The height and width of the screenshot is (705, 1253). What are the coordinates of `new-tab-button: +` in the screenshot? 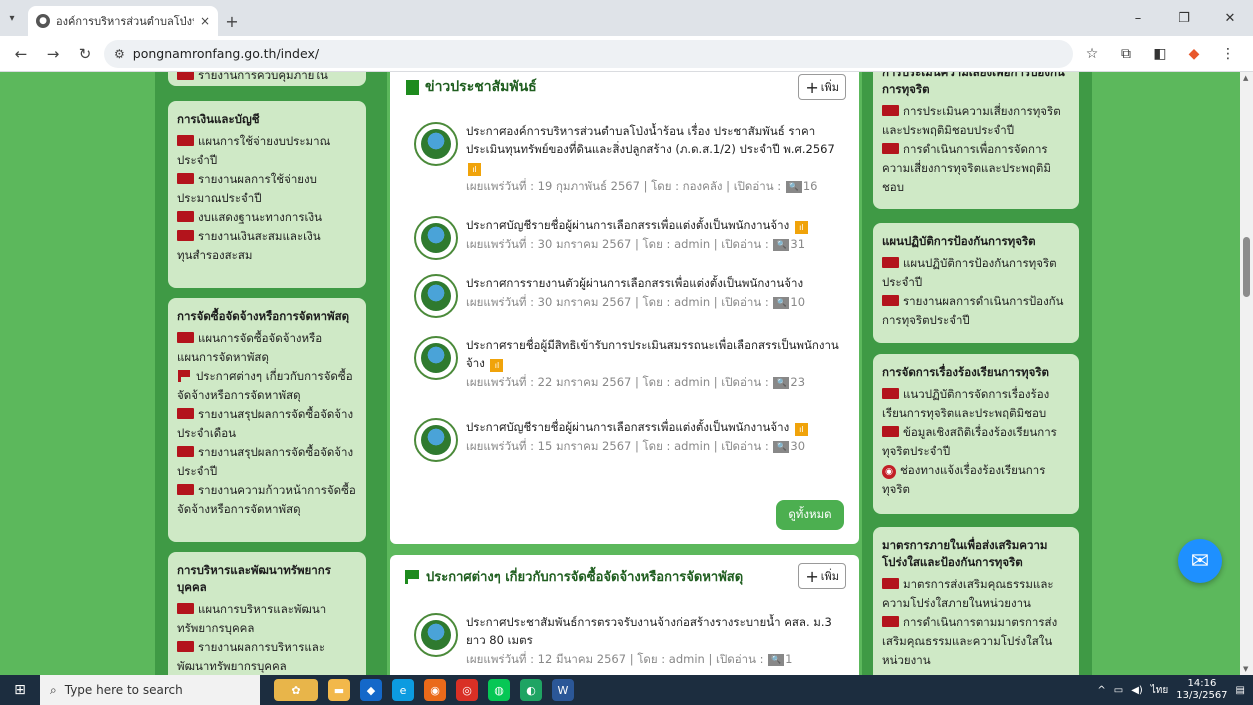 It's located at (232, 21).